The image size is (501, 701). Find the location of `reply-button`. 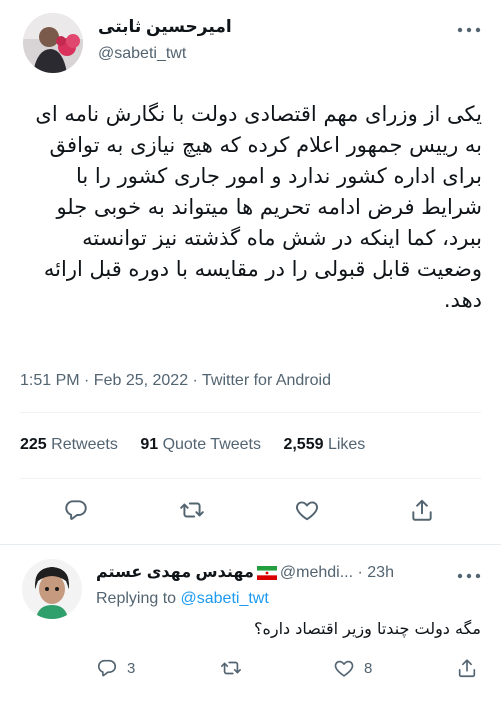

reply-button is located at coordinates (76, 510).